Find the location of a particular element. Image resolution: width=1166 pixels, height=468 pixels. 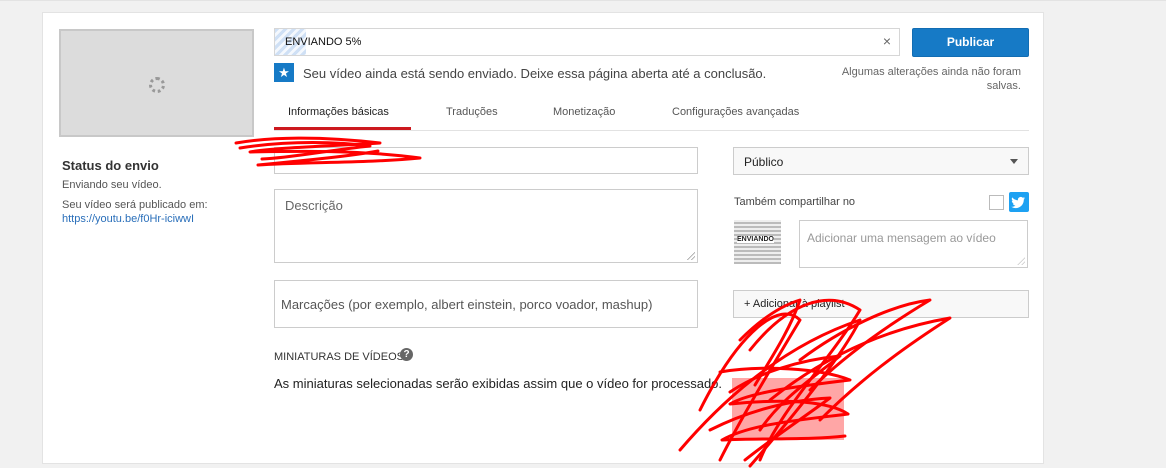

video-url-link: https://youtu.be/f0Hr-iciwwI is located at coordinates (128, 219).